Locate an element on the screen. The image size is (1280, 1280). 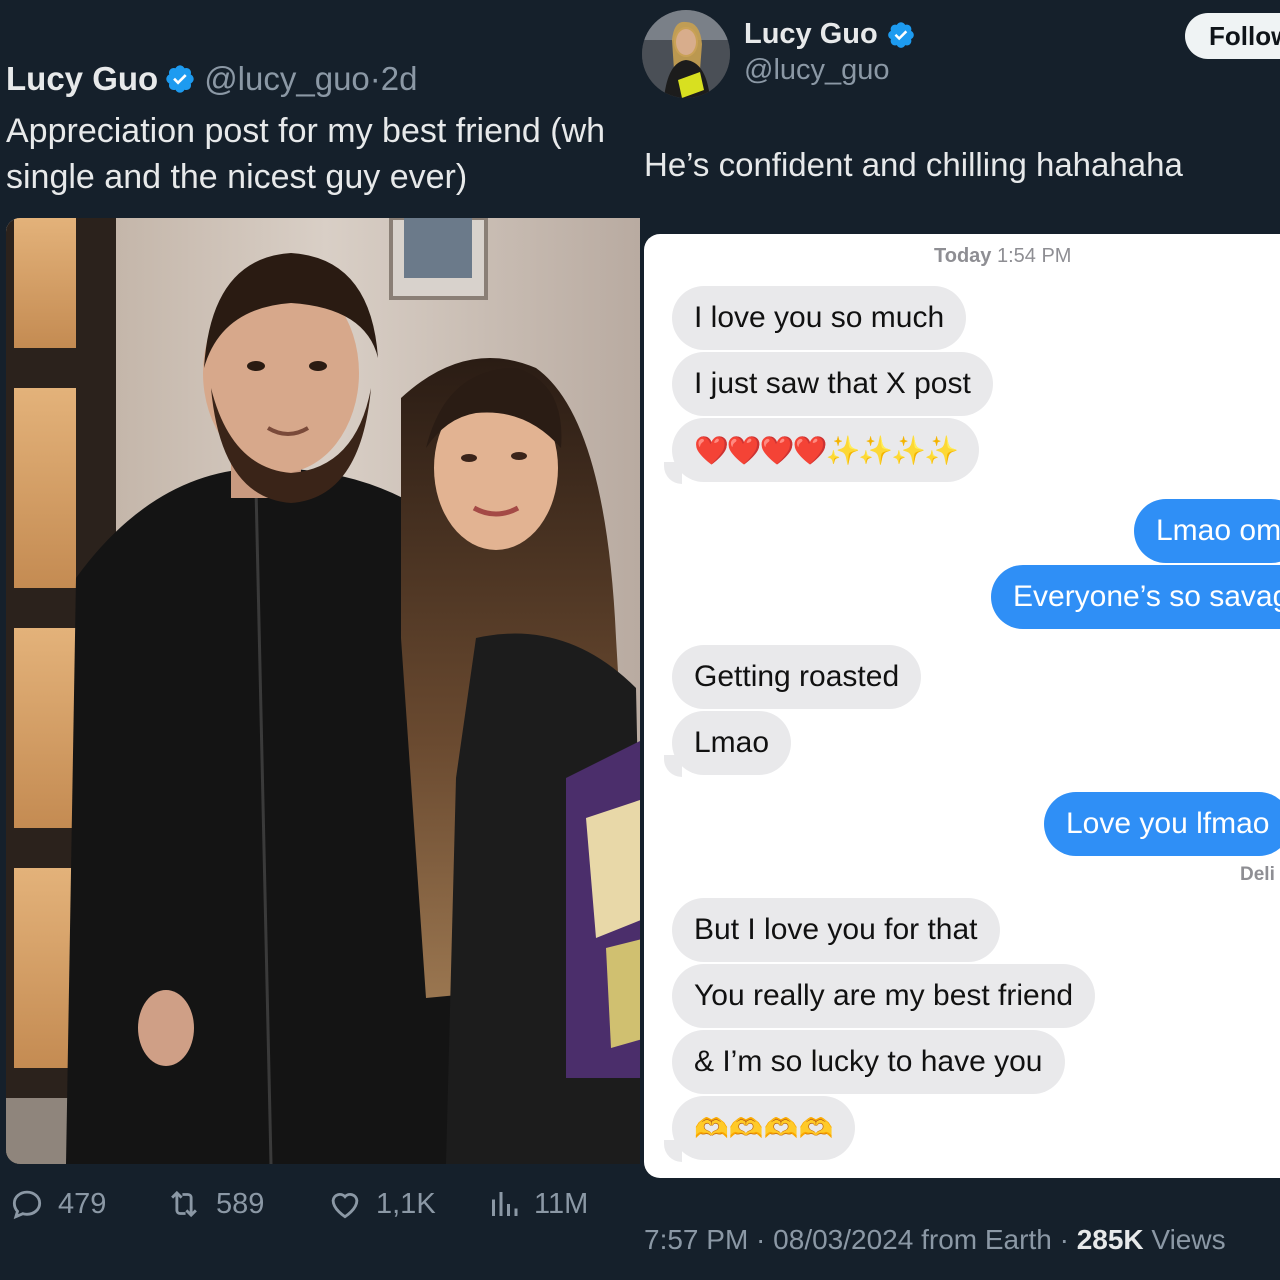
post-age: 2d is located at coordinates (399, 79).